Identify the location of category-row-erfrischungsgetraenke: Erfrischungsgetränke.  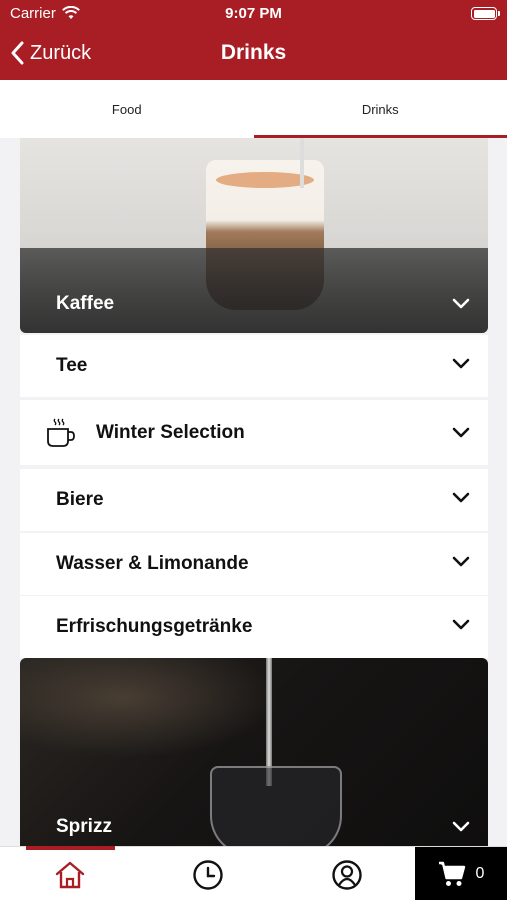
(254, 627).